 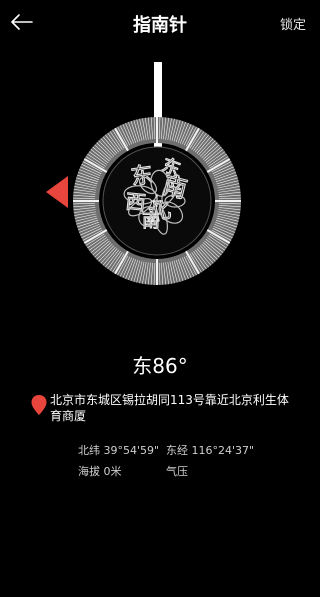 I want to click on direction-pointer-icon, so click(x=57, y=192).